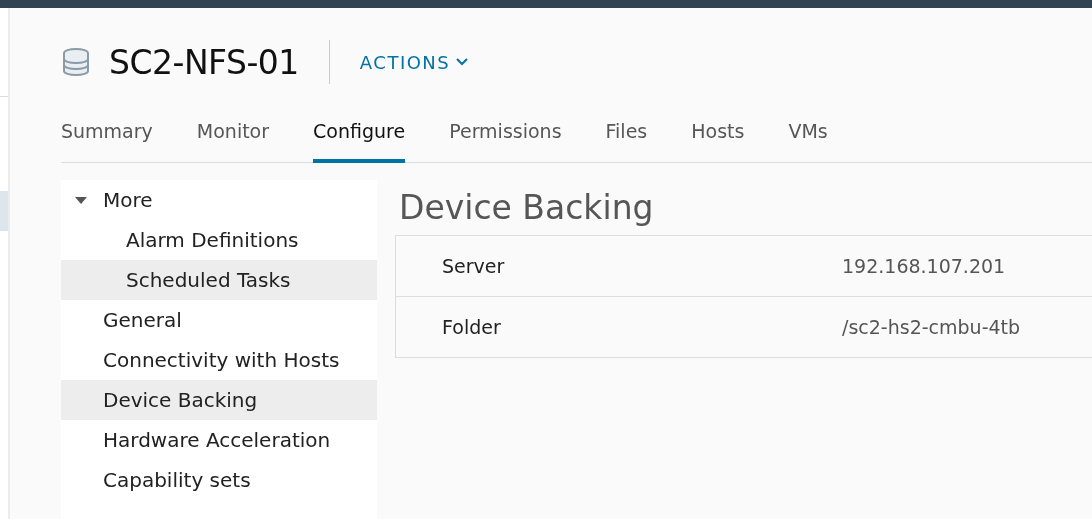 The width and height of the screenshot is (1092, 519). What do you see at coordinates (473, 266) in the screenshot?
I see `property-label: Server` at bounding box center [473, 266].